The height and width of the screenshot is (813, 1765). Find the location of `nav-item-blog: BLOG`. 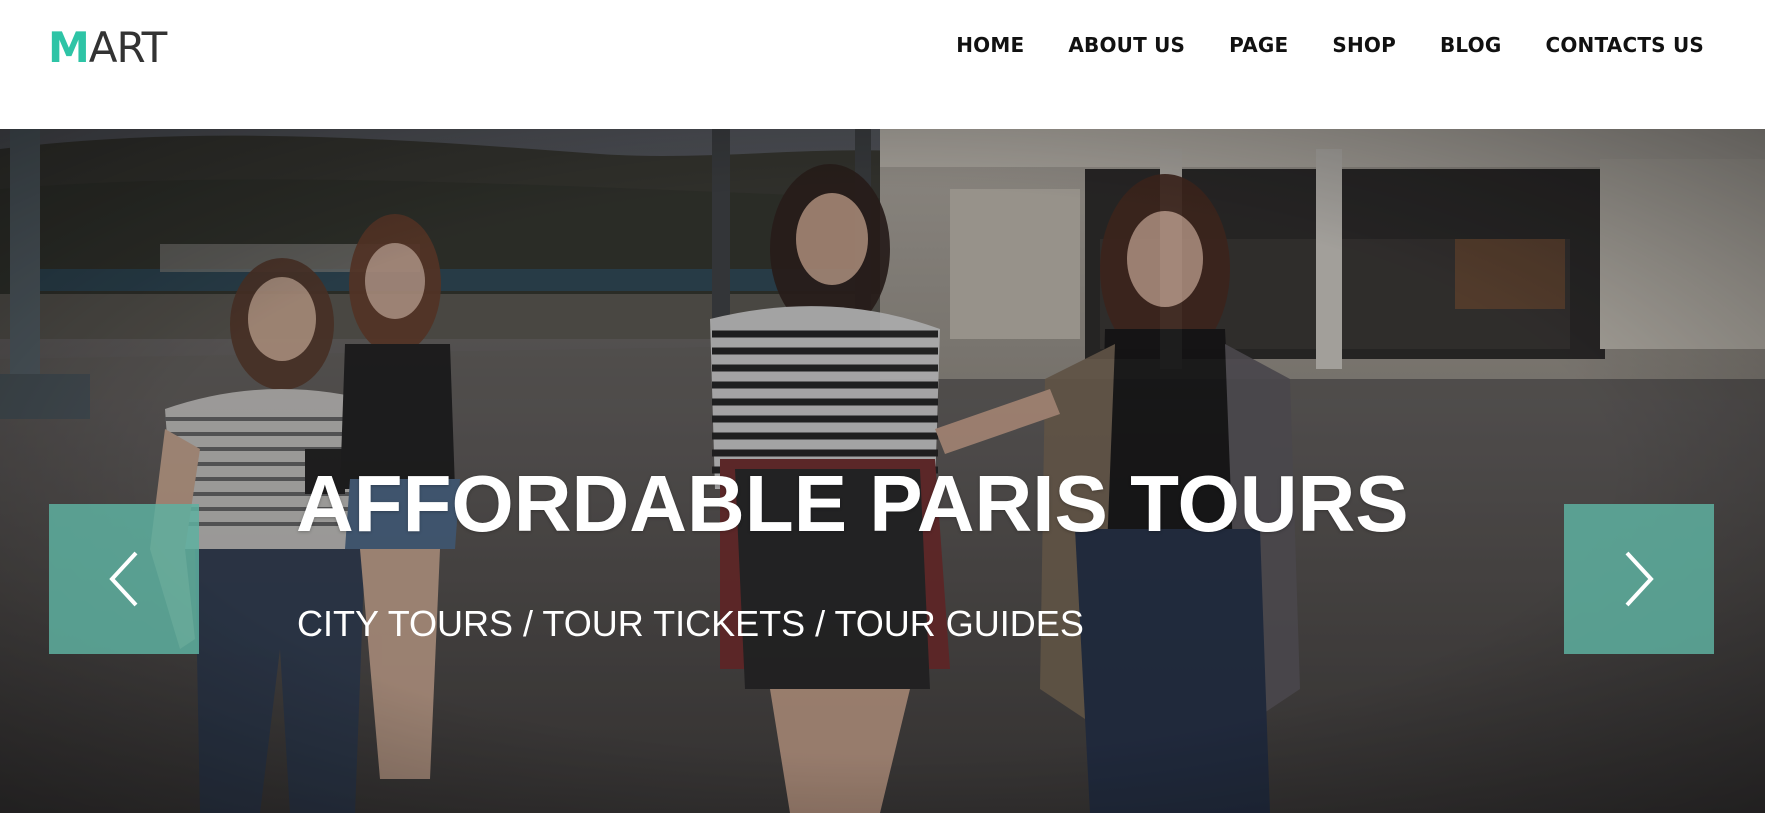

nav-item-blog: BLOG is located at coordinates (1471, 45).